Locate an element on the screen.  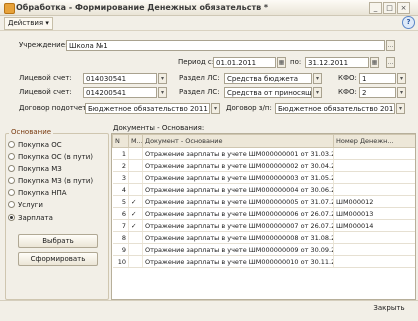
help-icon: ? is located at coordinates (408, 22).